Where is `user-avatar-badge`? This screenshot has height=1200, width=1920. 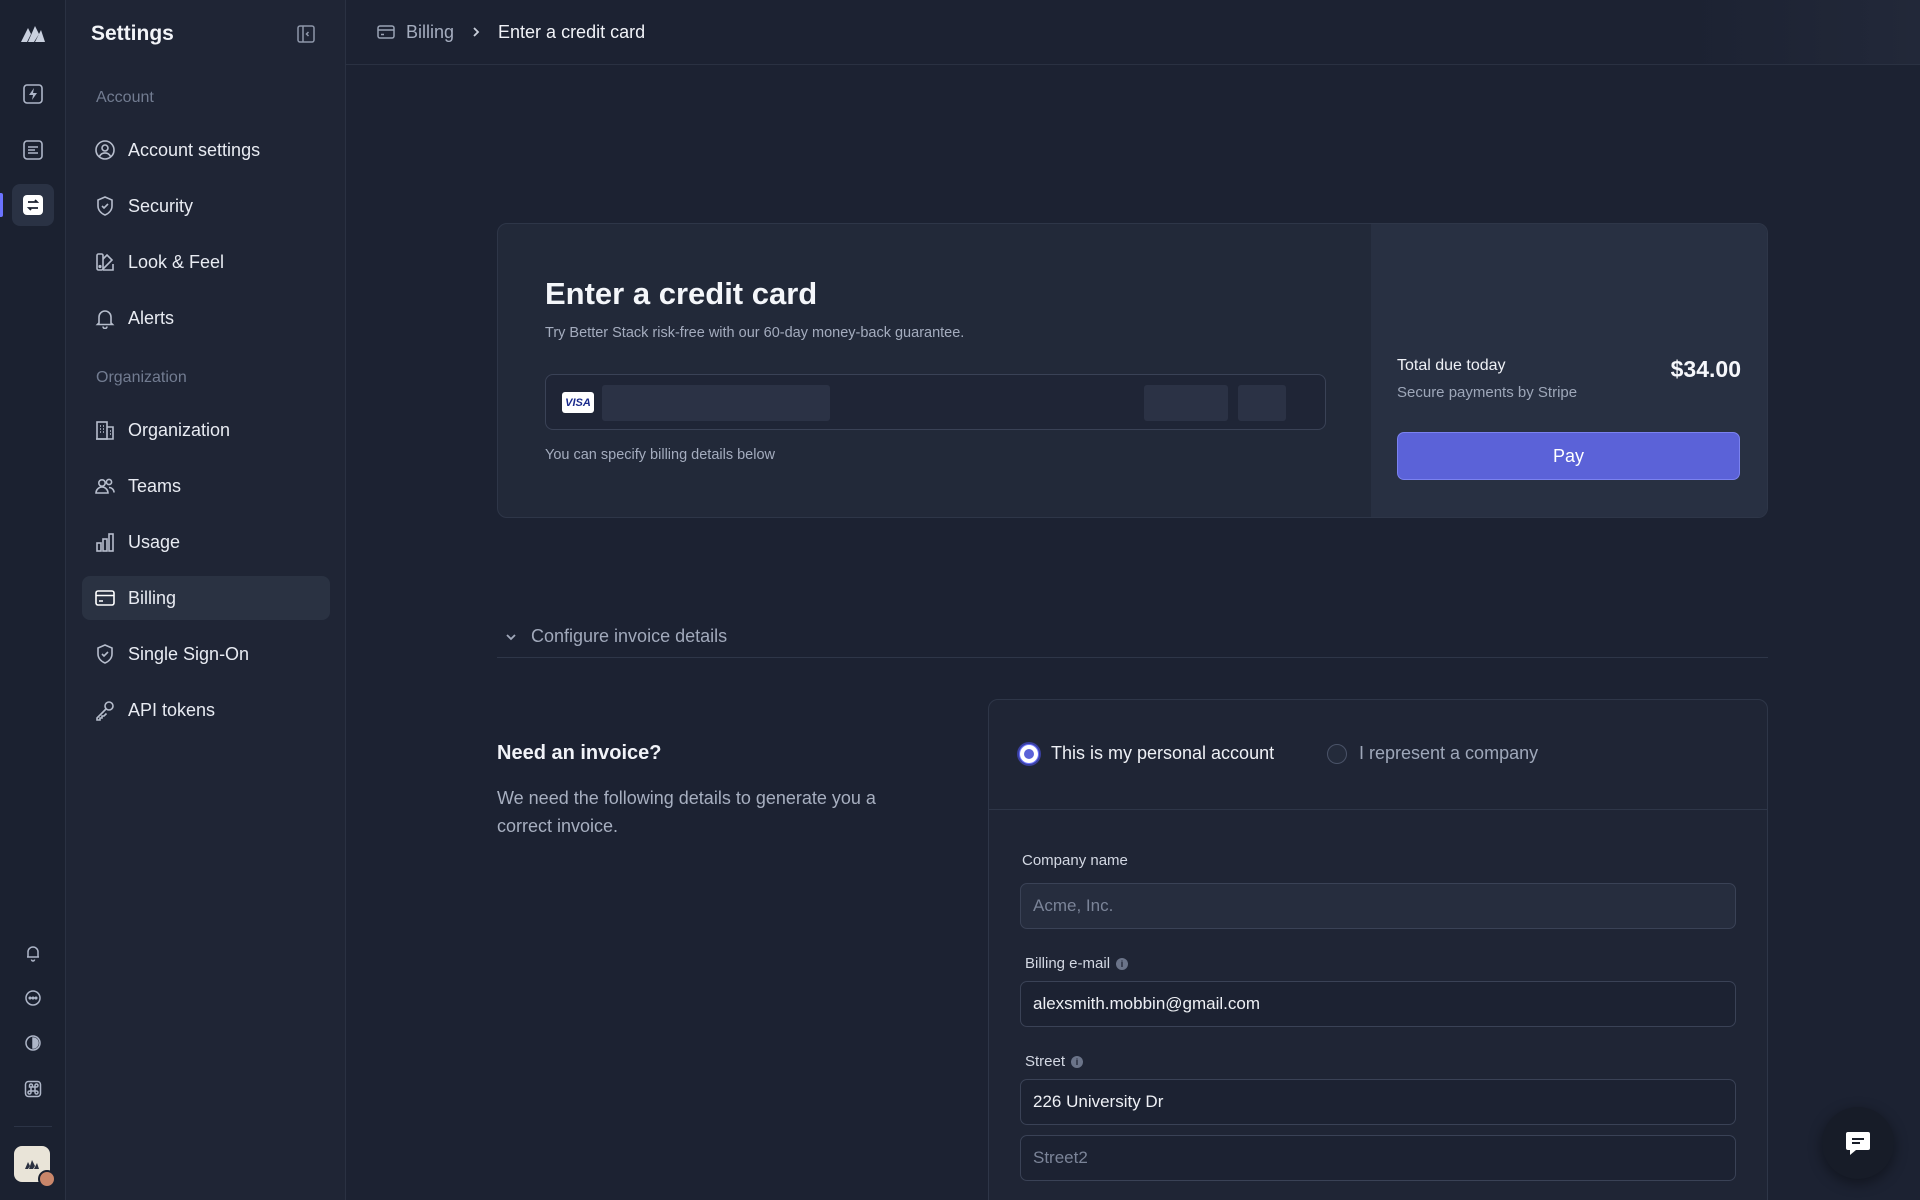 user-avatar-badge is located at coordinates (47, 1179).